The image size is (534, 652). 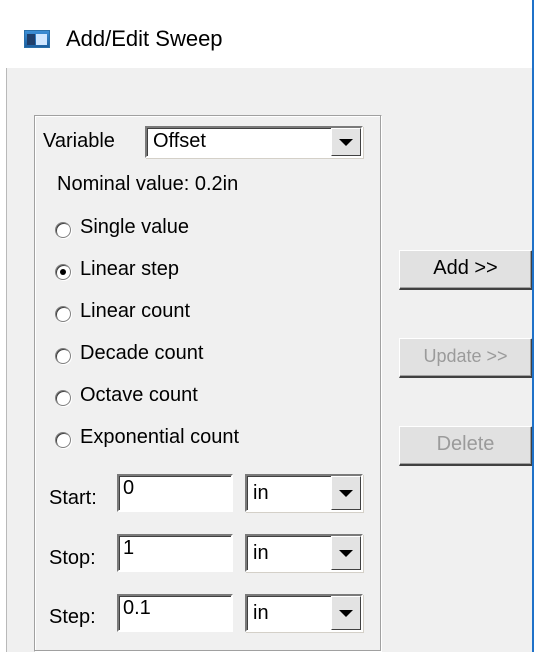 I want to click on radio-single-value: Single value, so click(x=215, y=231).